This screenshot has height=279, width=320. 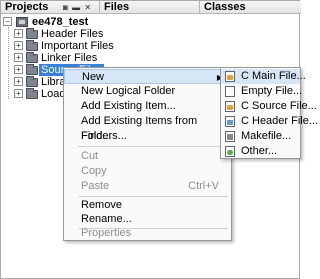 I want to click on c-main-file-icon, so click(x=230, y=76).